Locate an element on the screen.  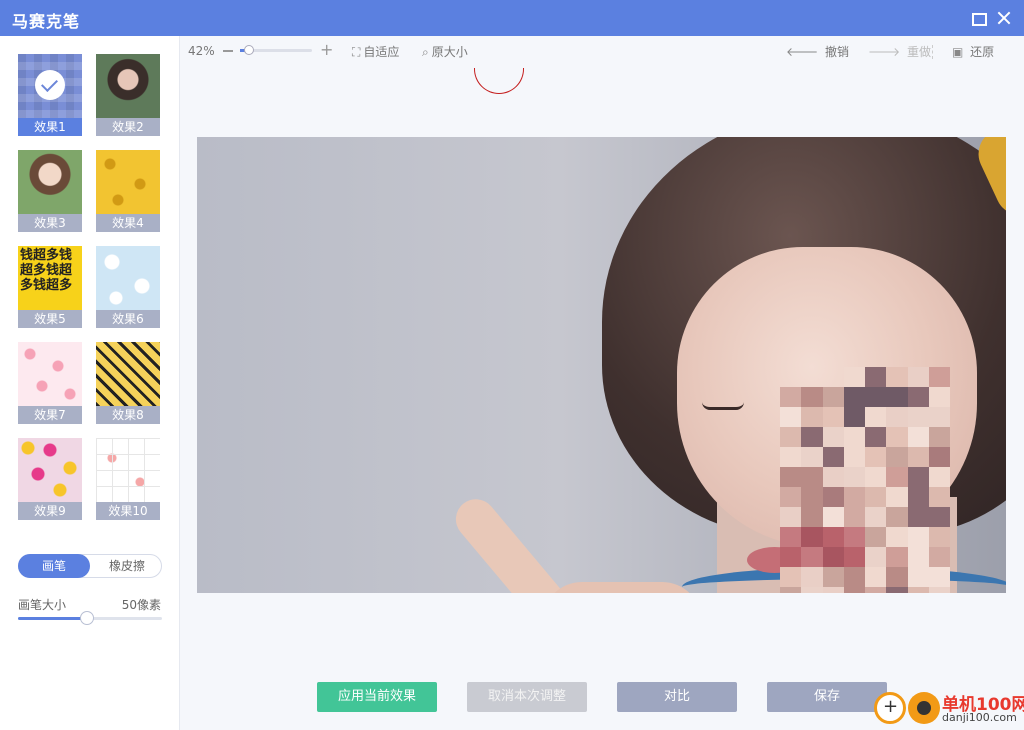
effect-item-3: 效果3 is located at coordinates (50, 191).